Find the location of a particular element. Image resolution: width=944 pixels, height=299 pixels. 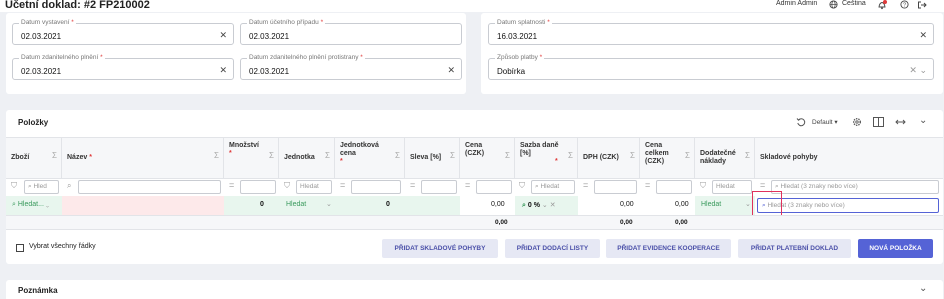

row-sleva-cell is located at coordinates (432, 205).